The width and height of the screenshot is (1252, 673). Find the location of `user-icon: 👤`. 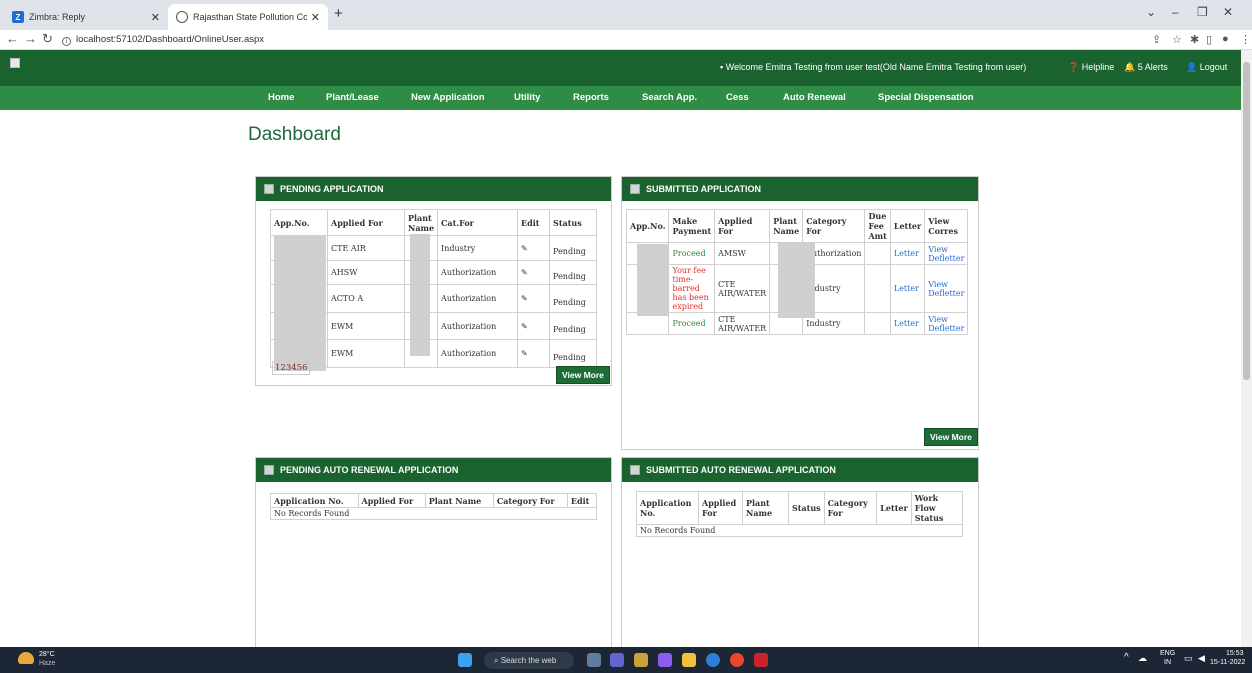

user-icon: 👤 is located at coordinates (1192, 67).